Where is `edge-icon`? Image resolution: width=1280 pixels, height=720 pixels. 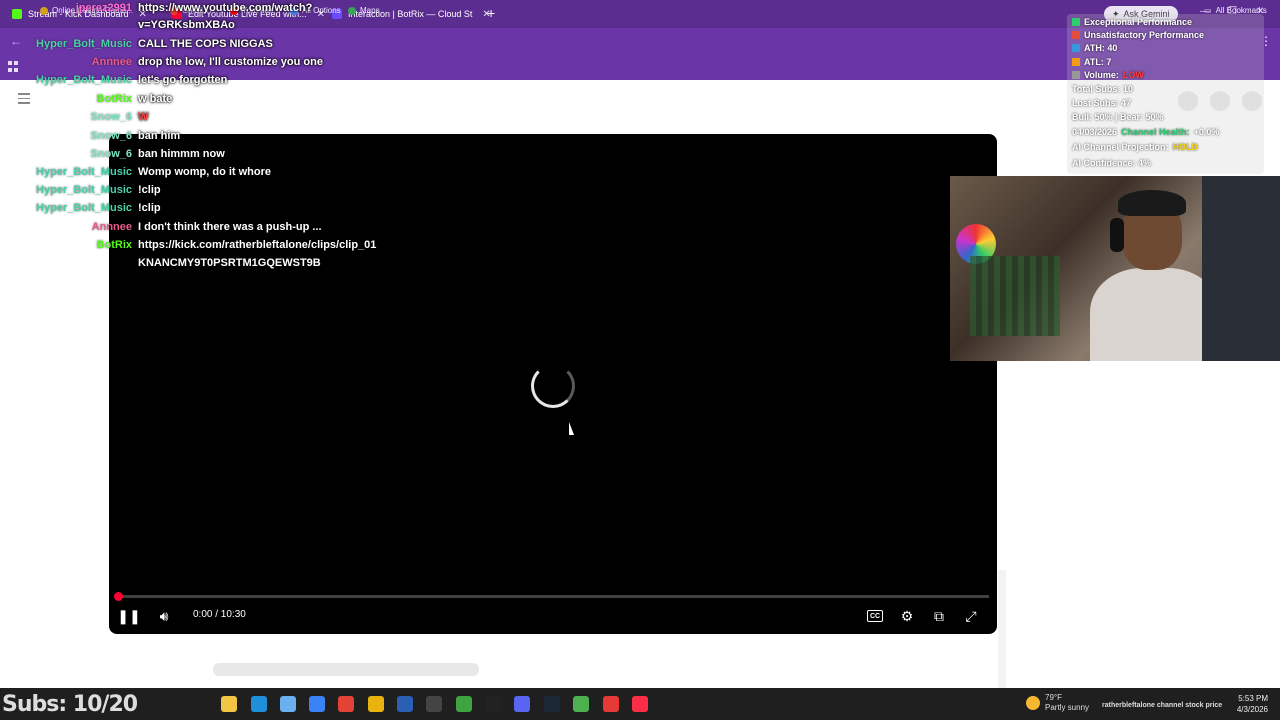
edge-icon is located at coordinates (259, 704).